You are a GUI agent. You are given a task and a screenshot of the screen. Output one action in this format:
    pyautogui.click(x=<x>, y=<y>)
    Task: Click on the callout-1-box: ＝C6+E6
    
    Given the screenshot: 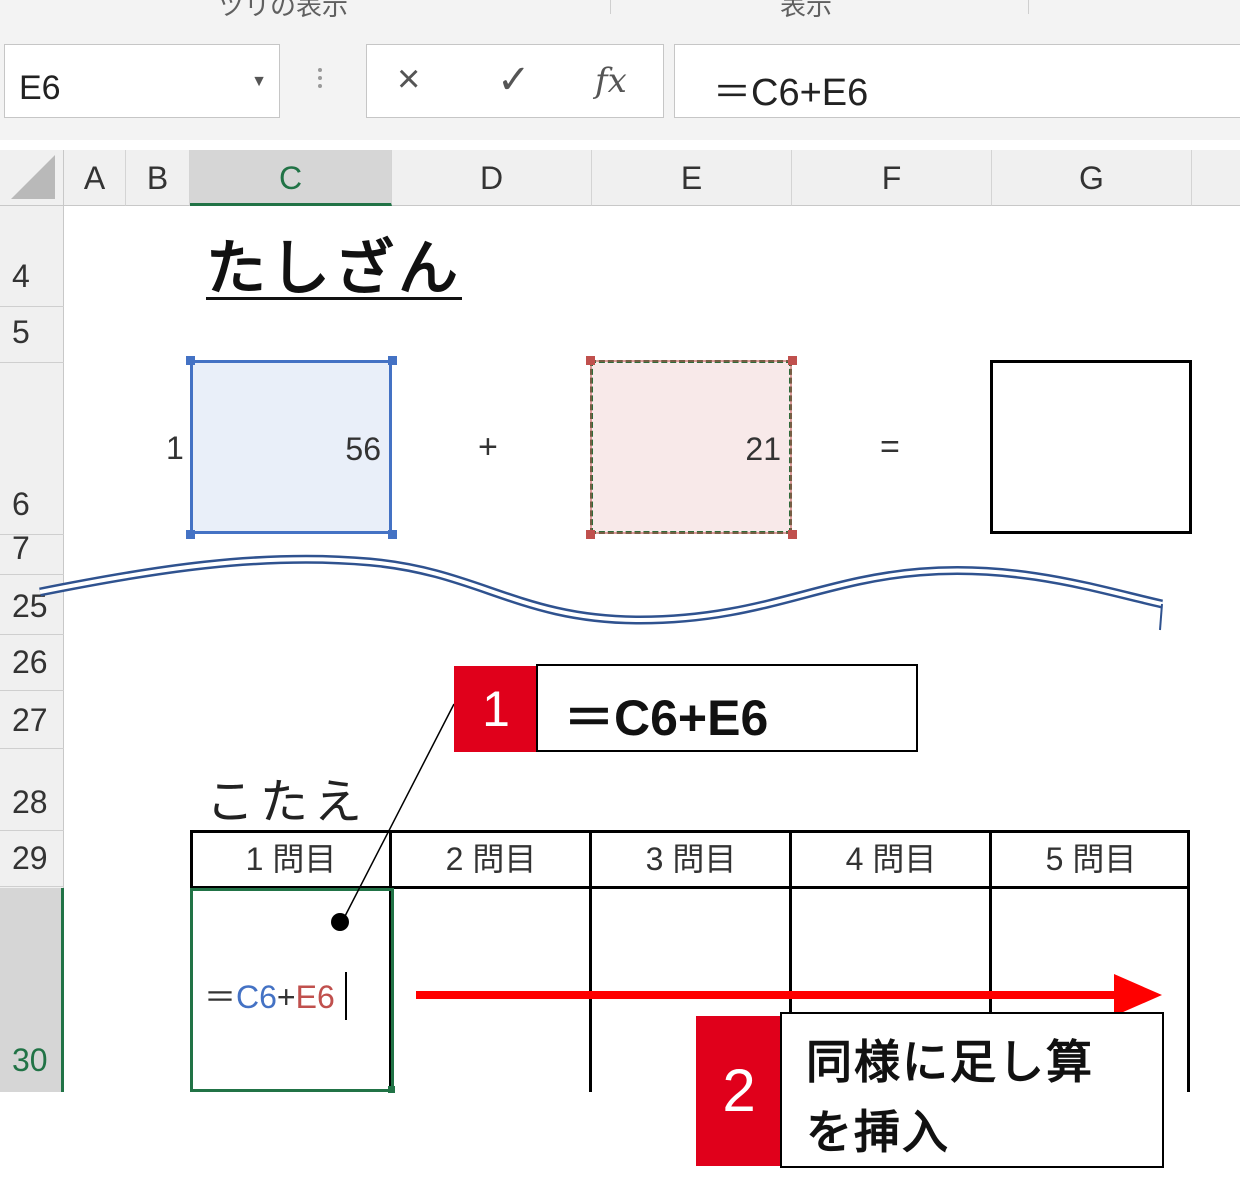 What is the action you would take?
    pyautogui.click(x=727, y=708)
    